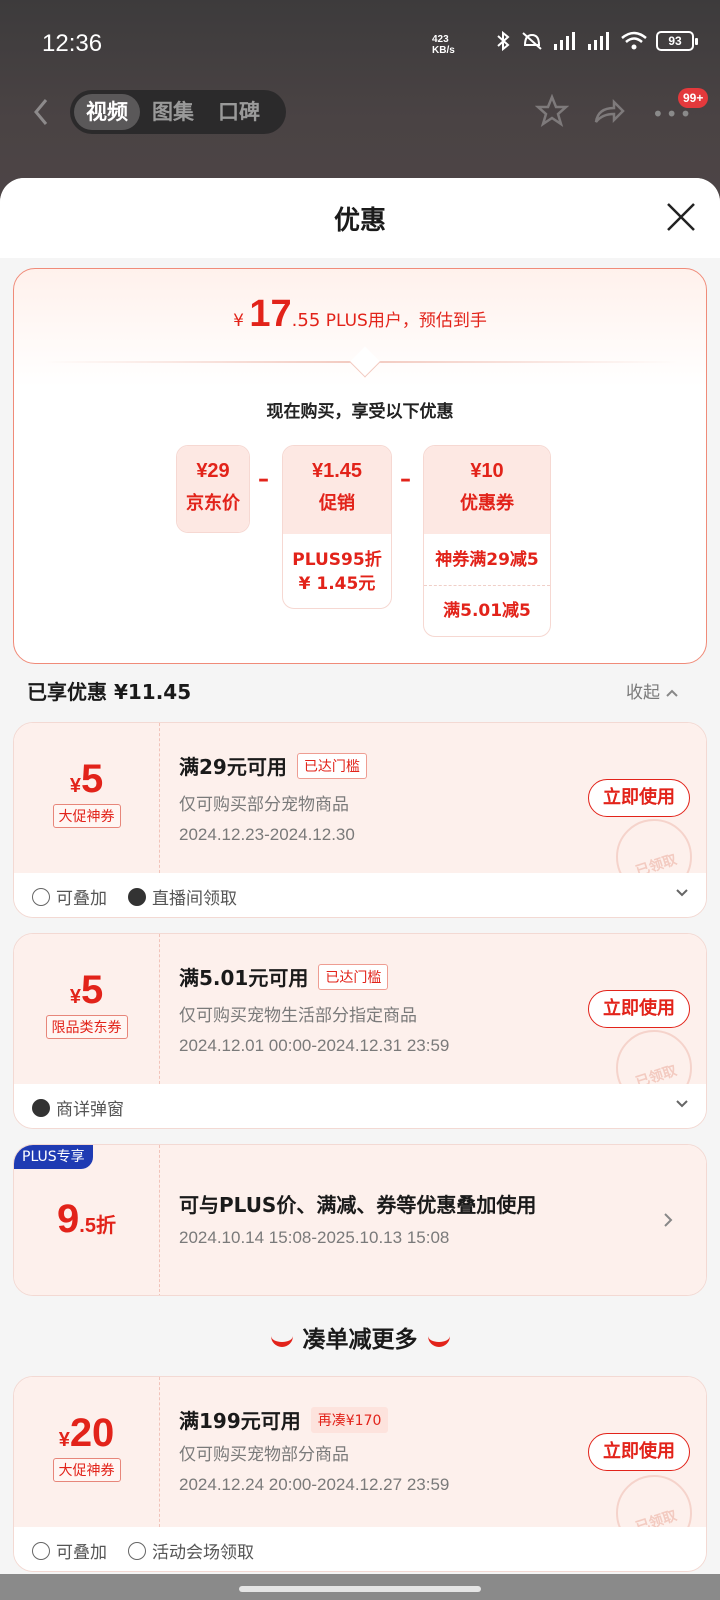  Describe the element at coordinates (337, 471) in the screenshot. I see `promo-amount: ¥1.45` at that location.